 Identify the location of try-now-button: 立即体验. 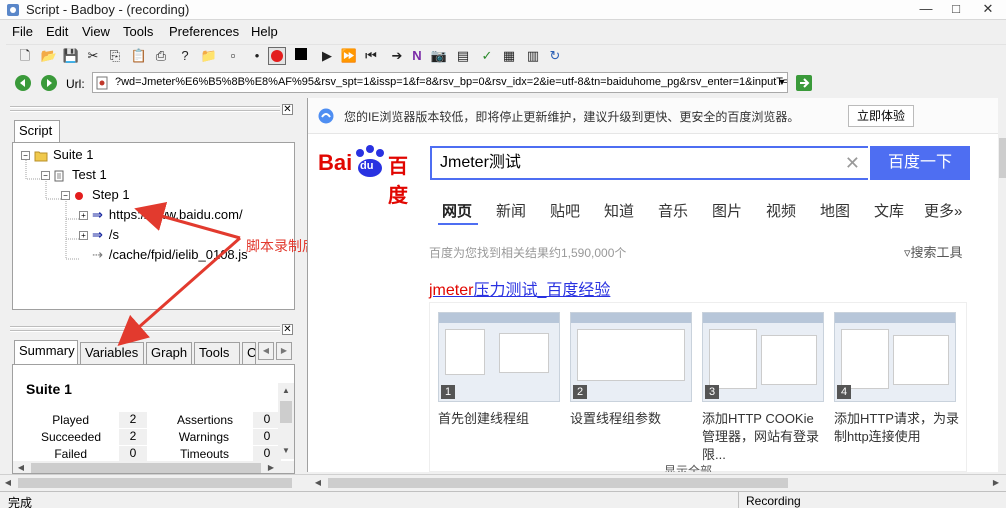
(881, 116).